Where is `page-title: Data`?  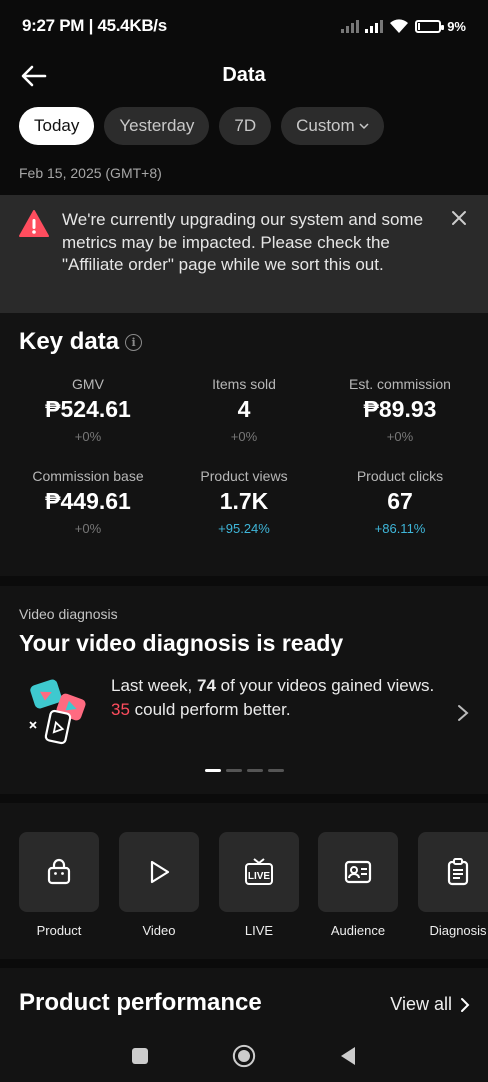 page-title: Data is located at coordinates (244, 74).